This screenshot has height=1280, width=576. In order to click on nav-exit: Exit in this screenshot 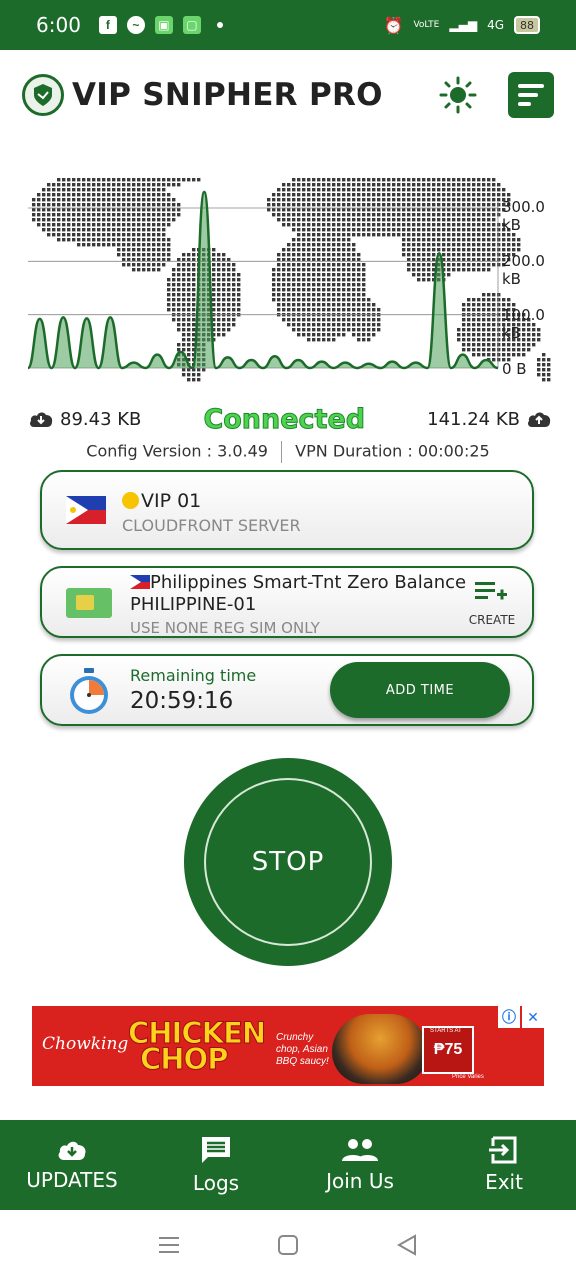, I will do `click(504, 1165)`.